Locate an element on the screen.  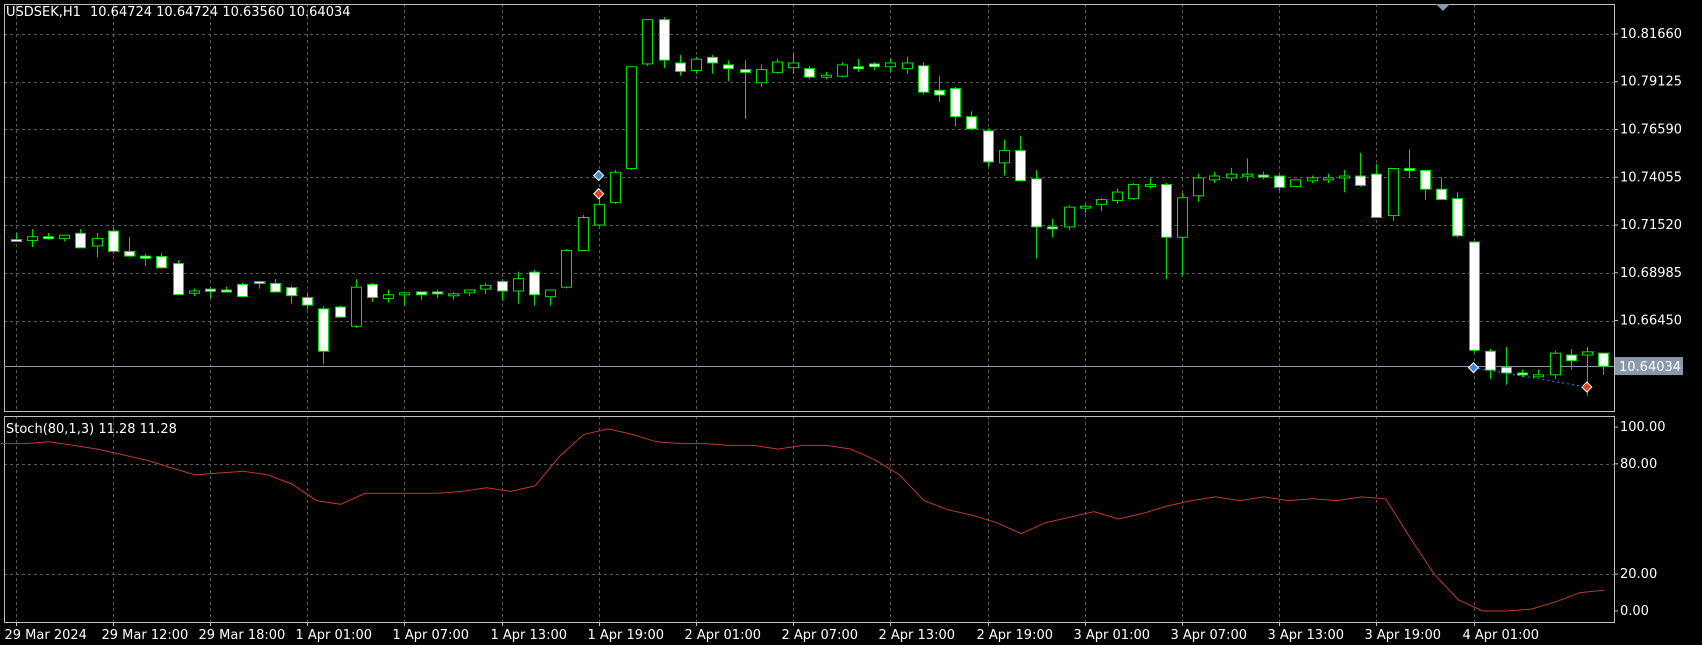
current-price-label: 10.64034 is located at coordinates (1650, 367).